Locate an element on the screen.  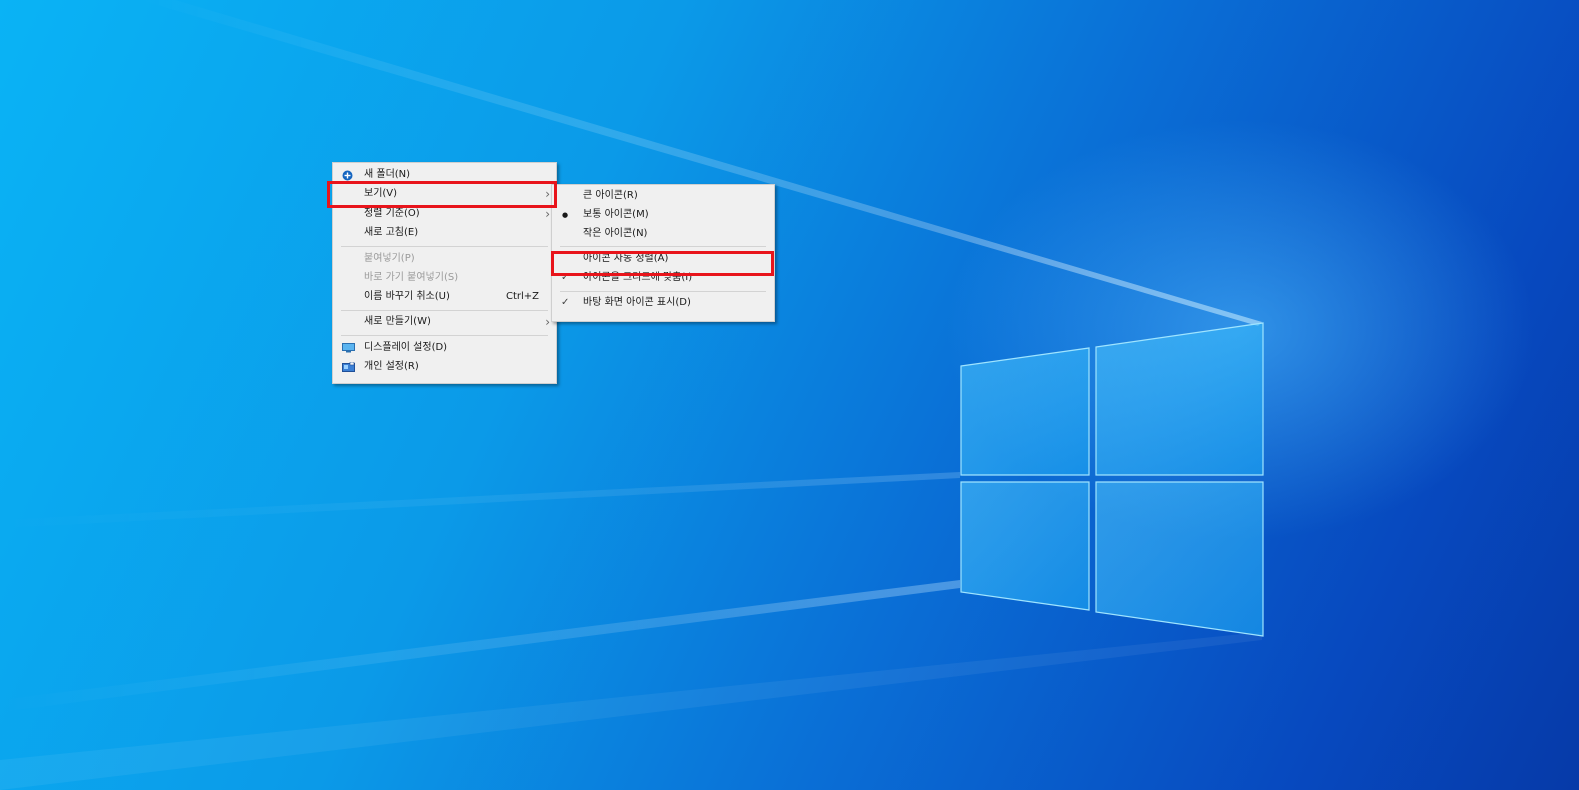
menu-item-label: 큰 아이콘(R) is located at coordinates (610, 195).